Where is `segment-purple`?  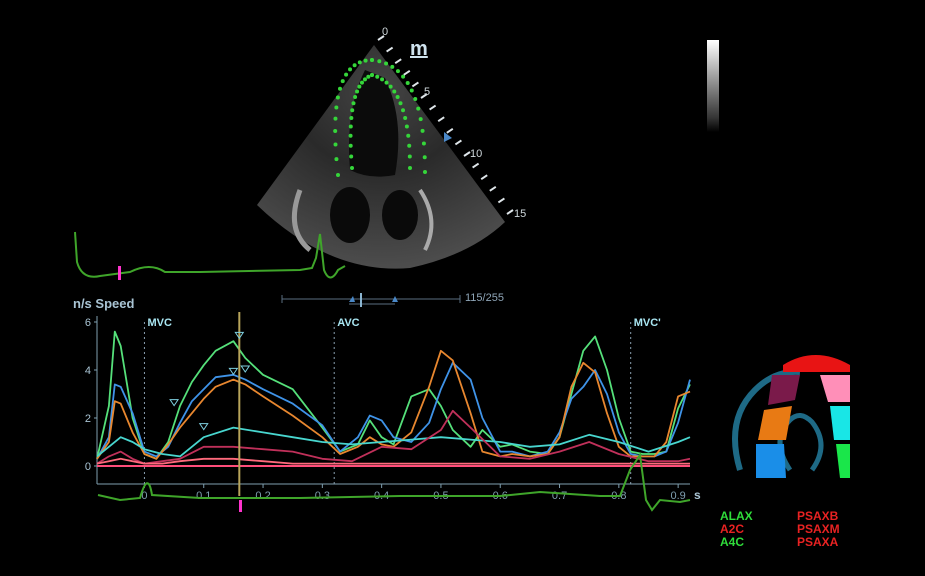
segment-purple is located at coordinates (784, 390).